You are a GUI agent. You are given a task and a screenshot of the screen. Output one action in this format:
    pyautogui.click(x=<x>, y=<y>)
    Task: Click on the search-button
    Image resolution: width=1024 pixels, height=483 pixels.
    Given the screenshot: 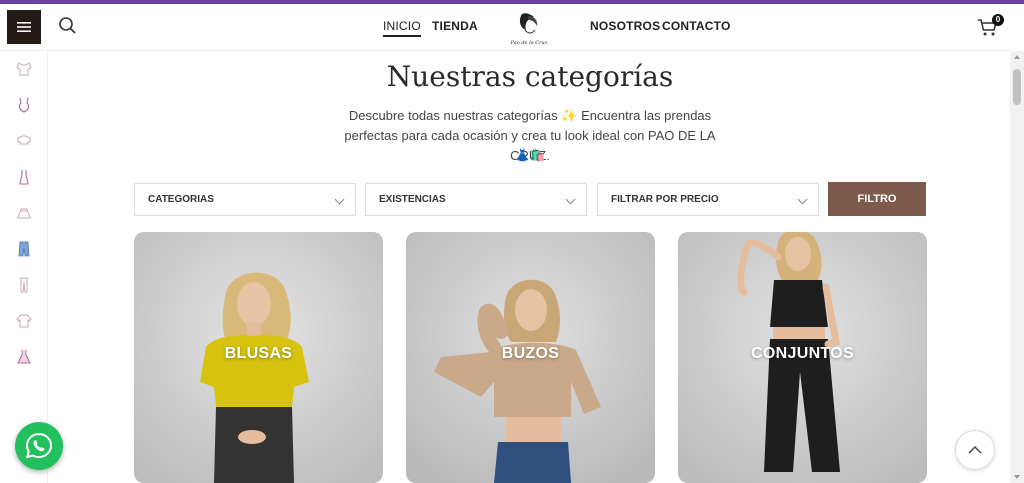 What is the action you would take?
    pyautogui.click(x=68, y=26)
    